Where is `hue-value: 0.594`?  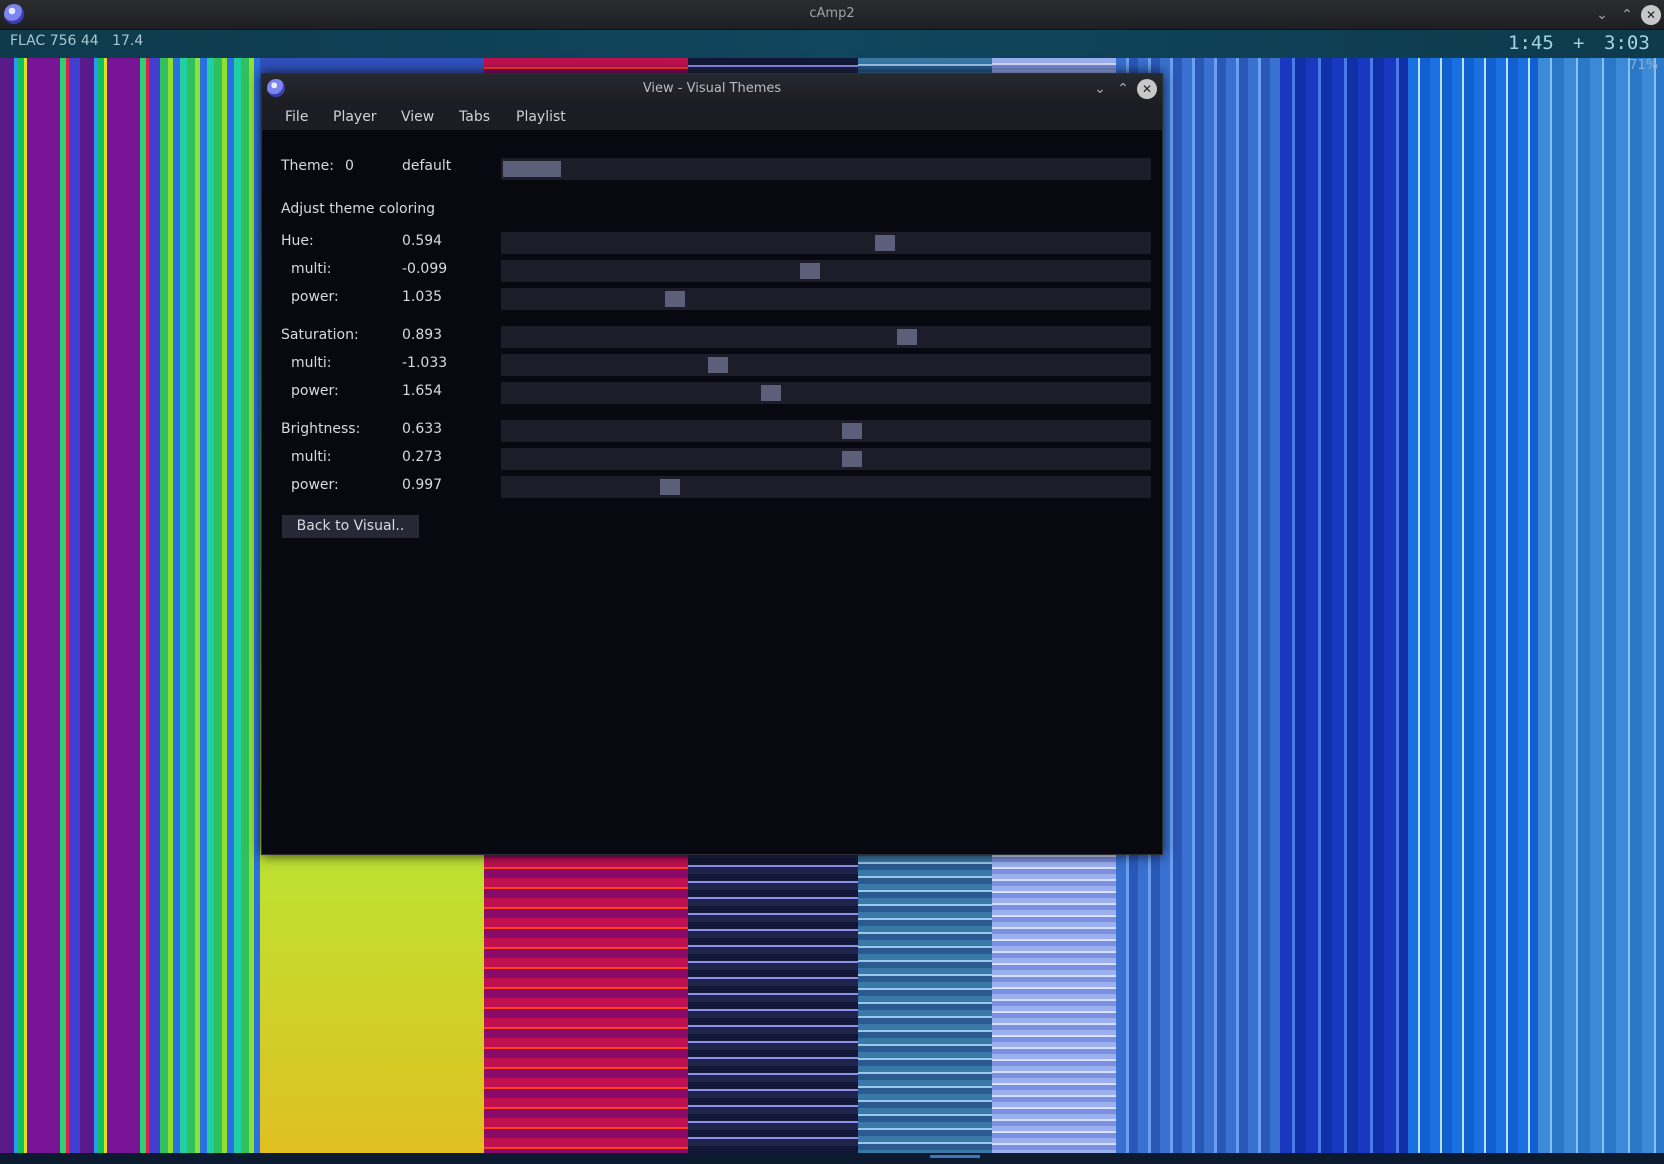 hue-value: 0.594 is located at coordinates (422, 241).